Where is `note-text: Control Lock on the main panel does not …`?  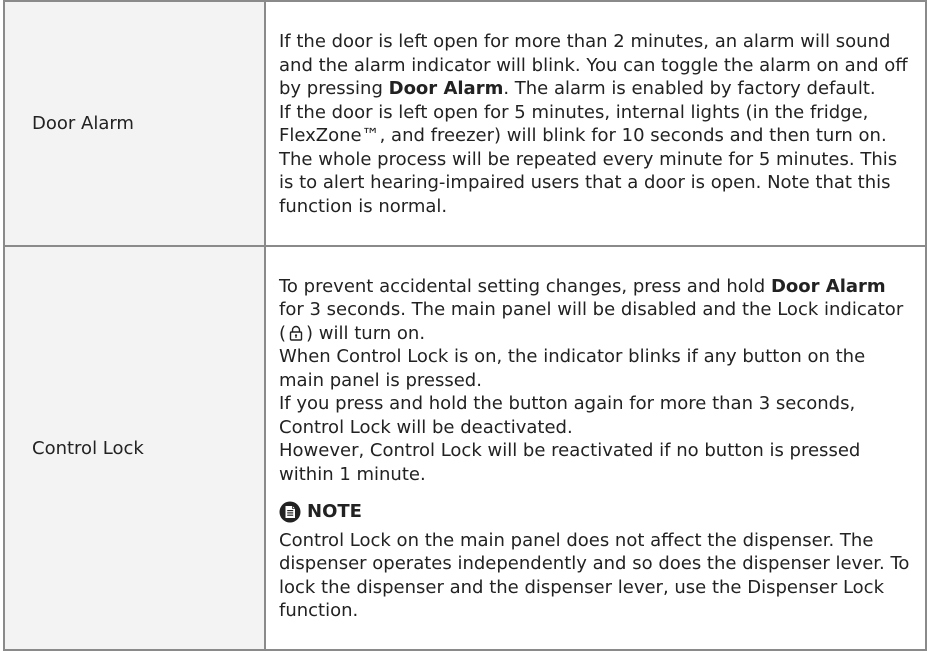
note-text: Control Lock on the main panel does not … is located at coordinates (594, 575).